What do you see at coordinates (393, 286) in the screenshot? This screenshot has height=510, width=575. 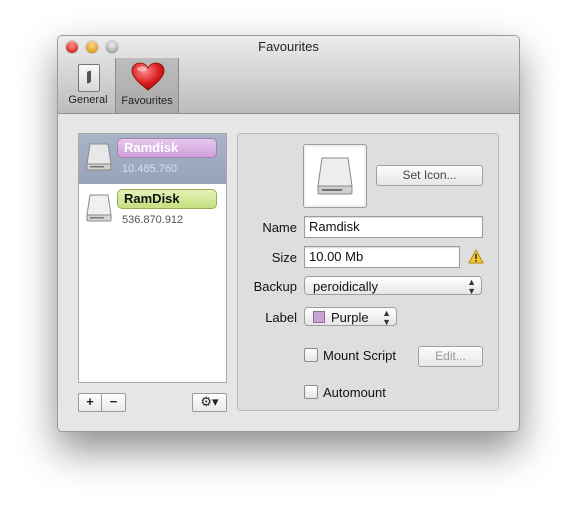 I see `backup-popup: peroidically ▲ ▼` at bounding box center [393, 286].